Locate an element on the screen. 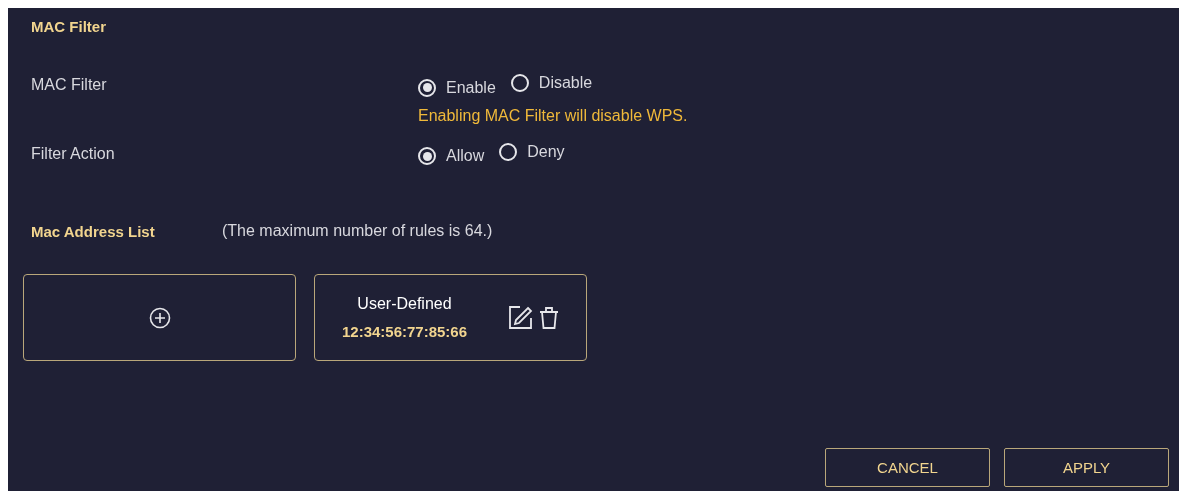 The height and width of the screenshot is (491, 1179). radio-label: Allow is located at coordinates (465, 156).